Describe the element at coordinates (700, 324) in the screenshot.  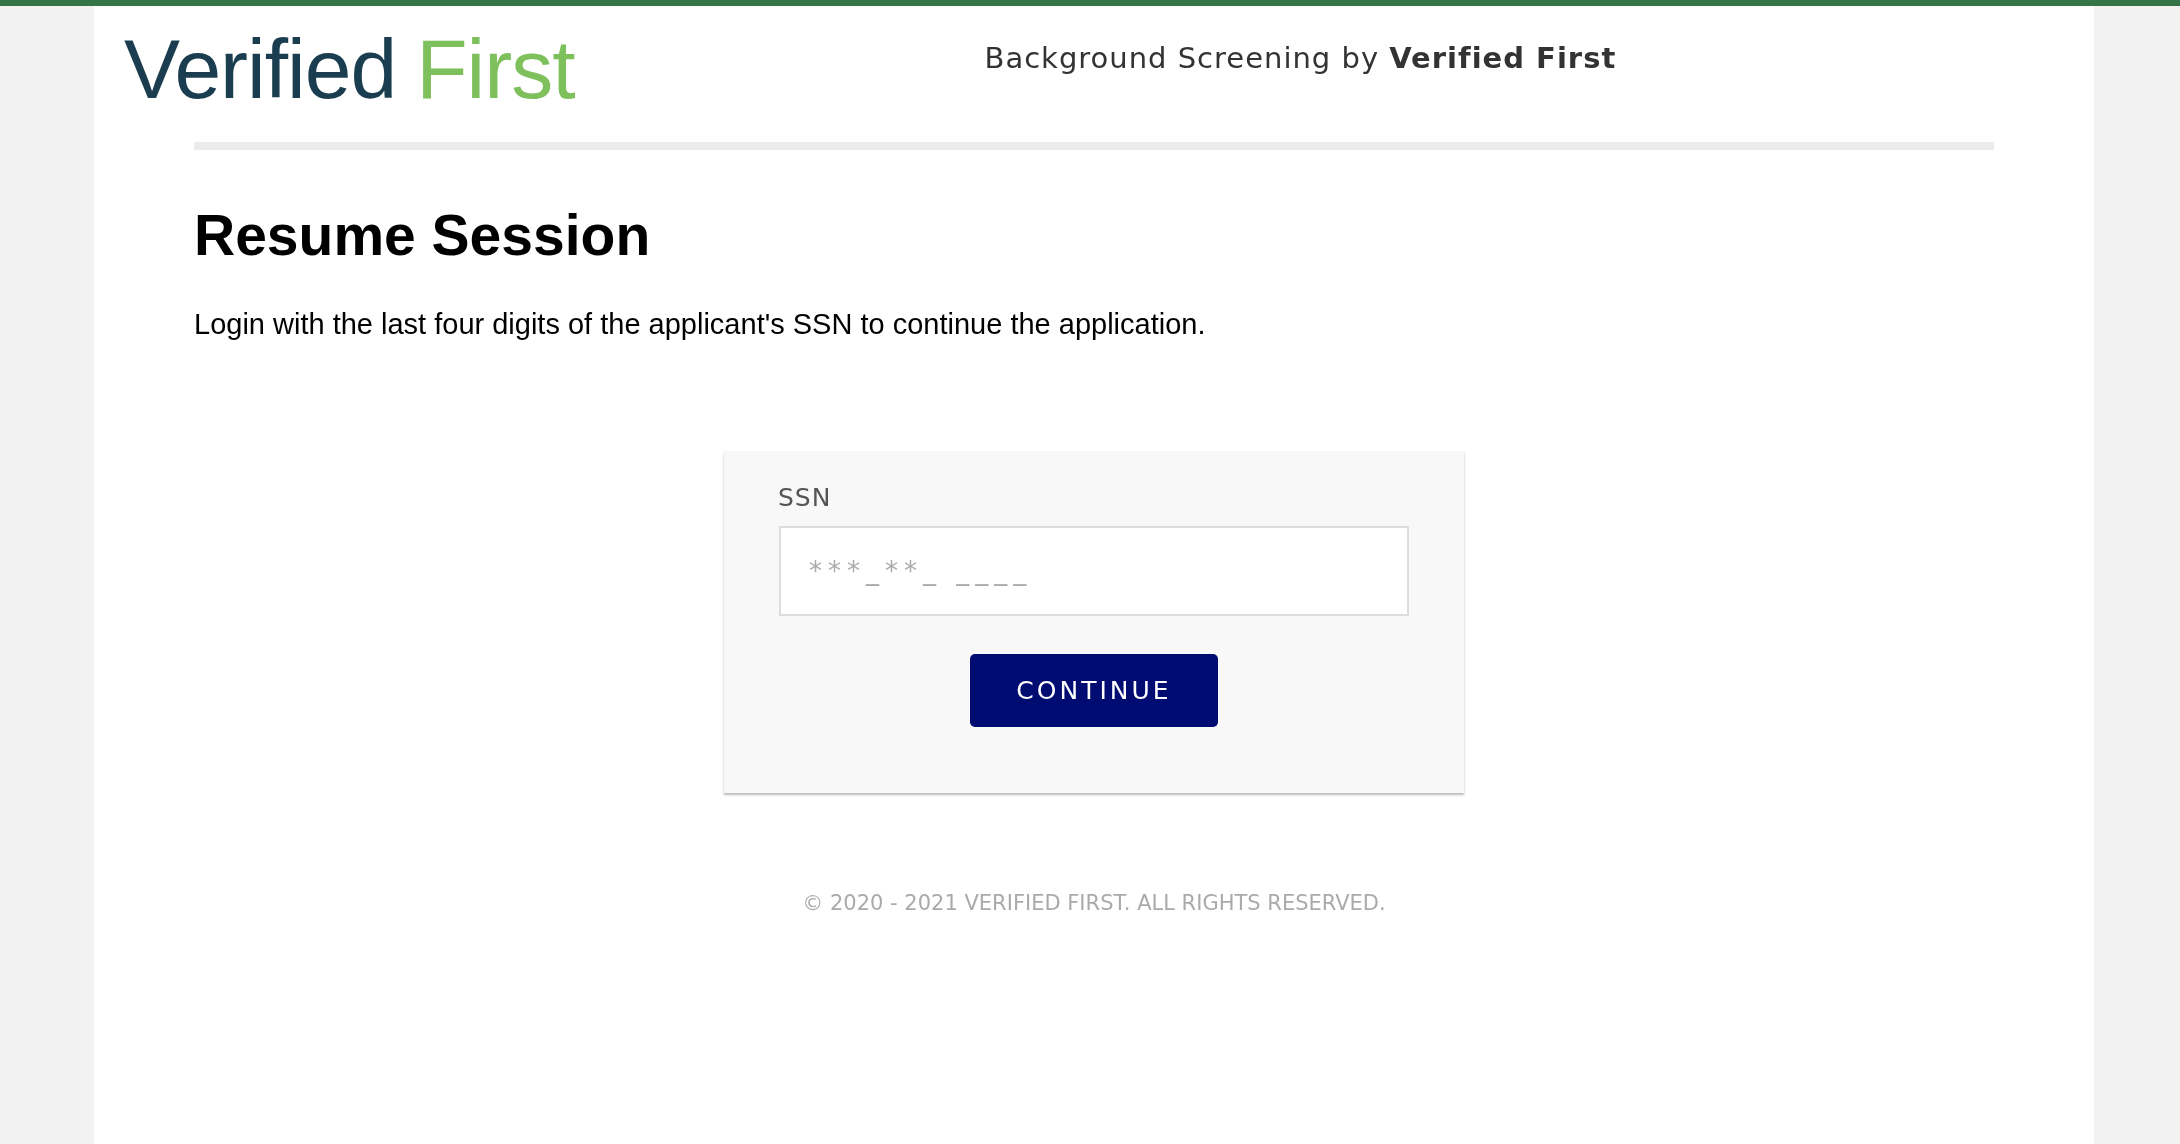
I see `description: Login with the last four digits of the applicant's SSN to continue the application.` at that location.